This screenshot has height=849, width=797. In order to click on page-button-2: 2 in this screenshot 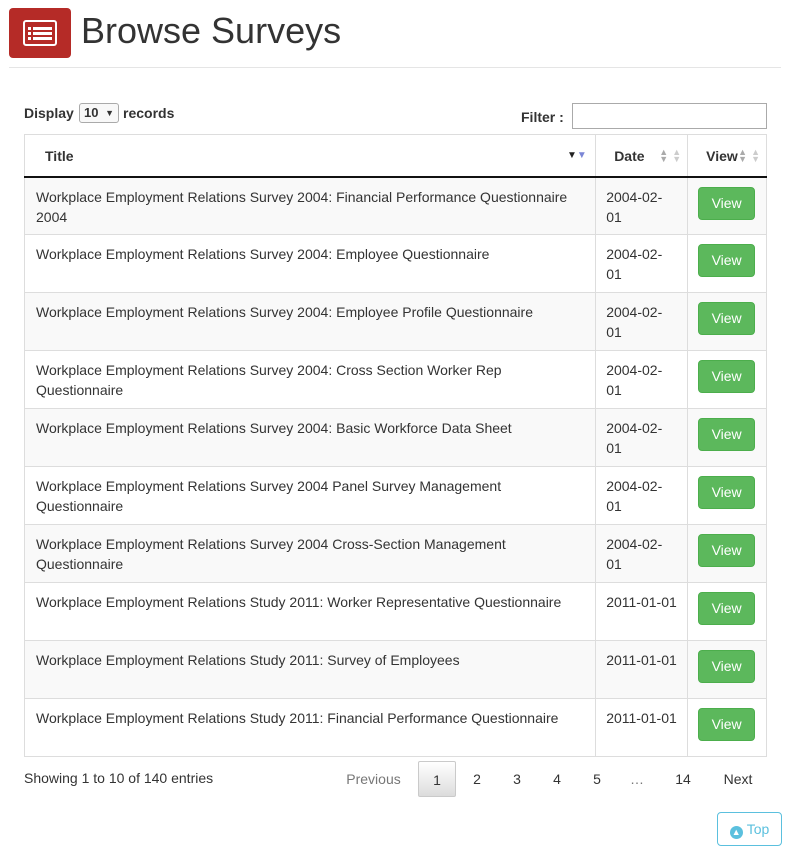, I will do `click(477, 779)`.